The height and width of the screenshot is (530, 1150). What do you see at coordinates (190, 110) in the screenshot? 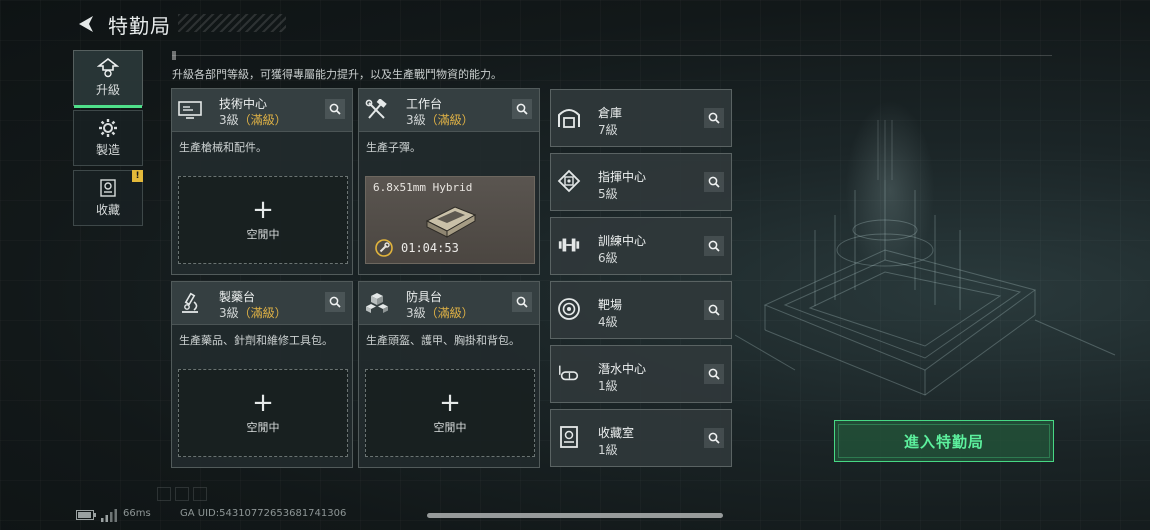
I see `computer-monitor-icon` at bounding box center [190, 110].